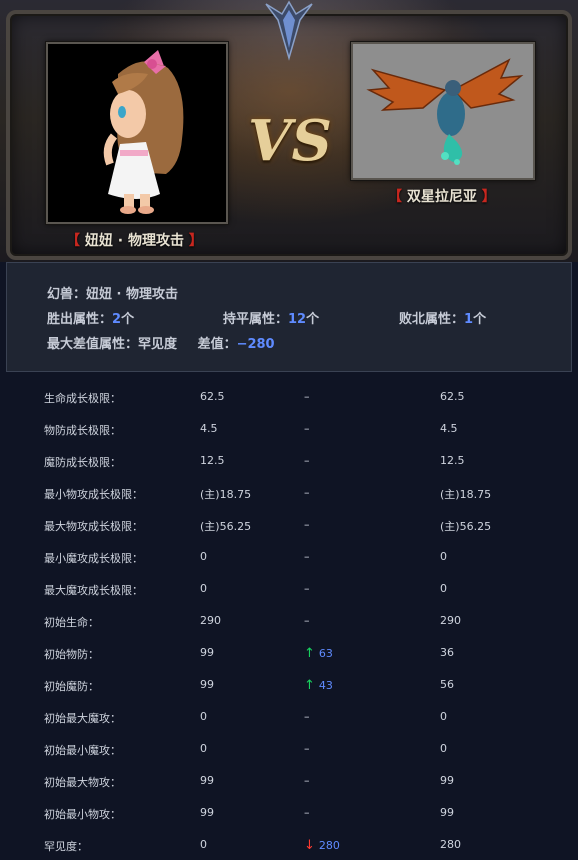  What do you see at coordinates (447, 652) in the screenshot?
I see `right-value: 36` at bounding box center [447, 652].